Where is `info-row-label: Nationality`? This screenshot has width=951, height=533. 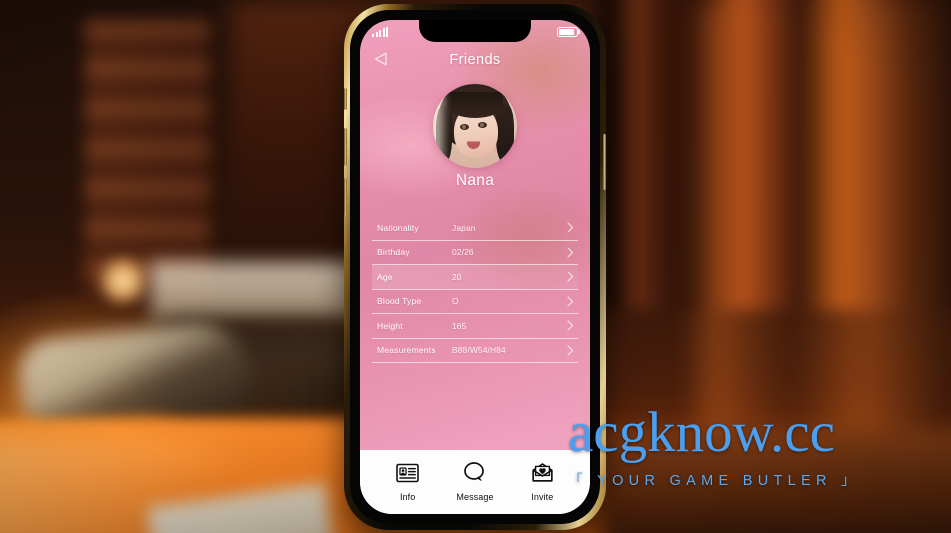
info-row-label: Nationality is located at coordinates (398, 227).